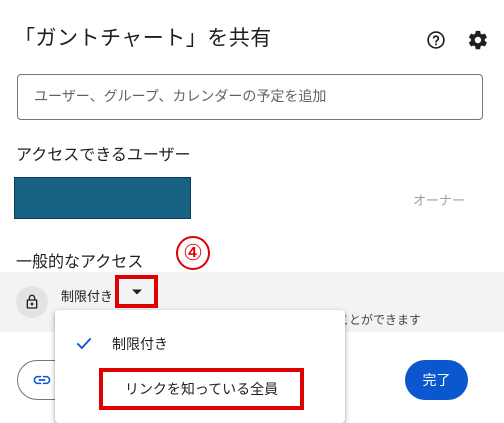 The height and width of the screenshot is (423, 504). What do you see at coordinates (200, 343) in the screenshot?
I see `menu-item-restricted: 制限付き` at bounding box center [200, 343].